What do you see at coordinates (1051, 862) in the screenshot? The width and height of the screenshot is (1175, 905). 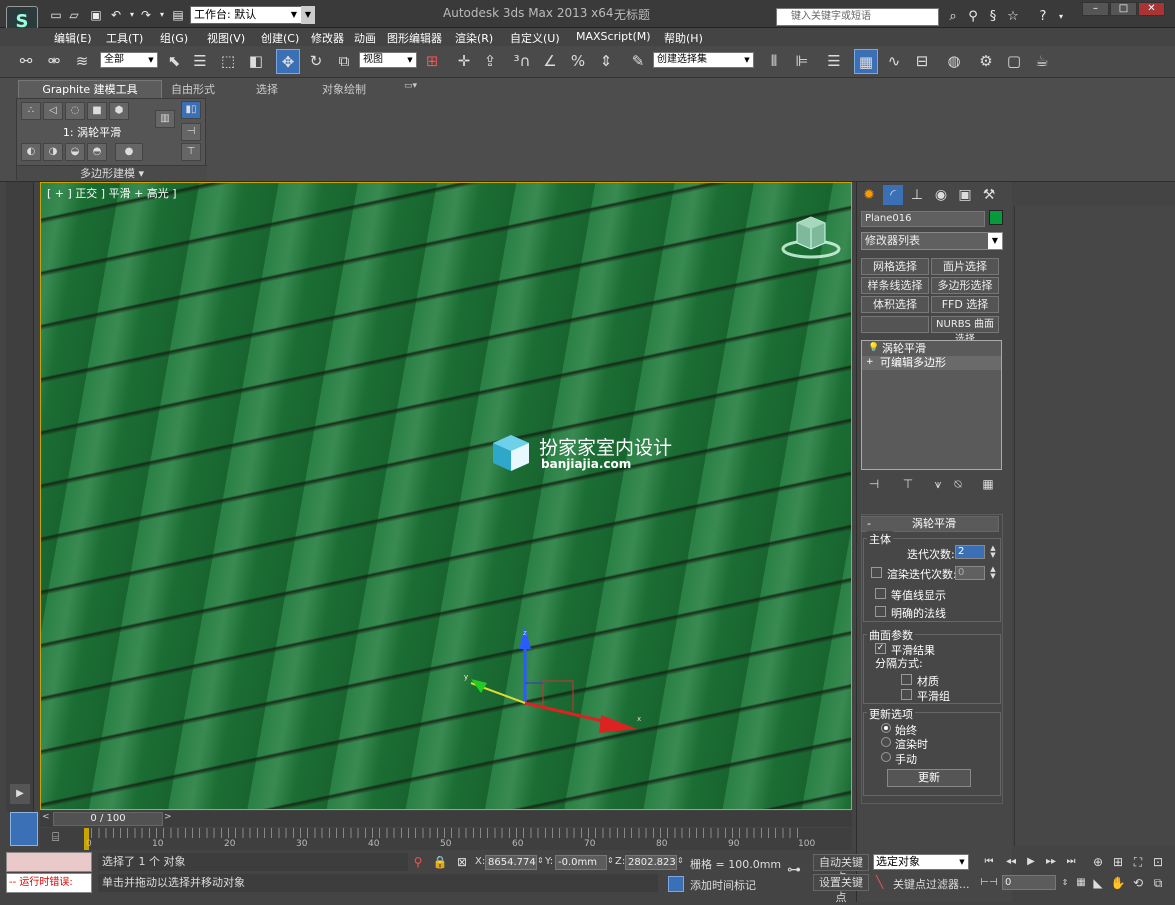 I see `next-frame-icon: ▸▸` at bounding box center [1051, 862].